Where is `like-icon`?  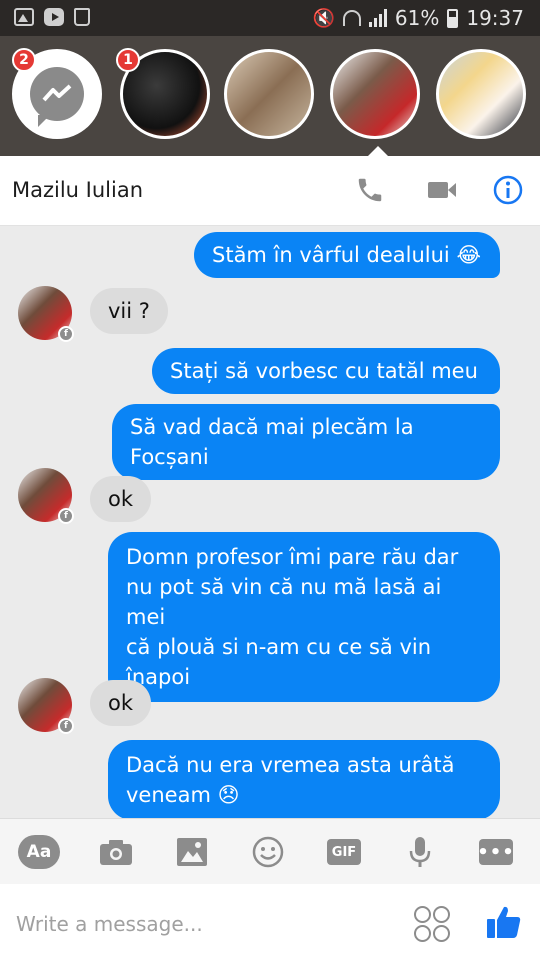
like-icon is located at coordinates (504, 922).